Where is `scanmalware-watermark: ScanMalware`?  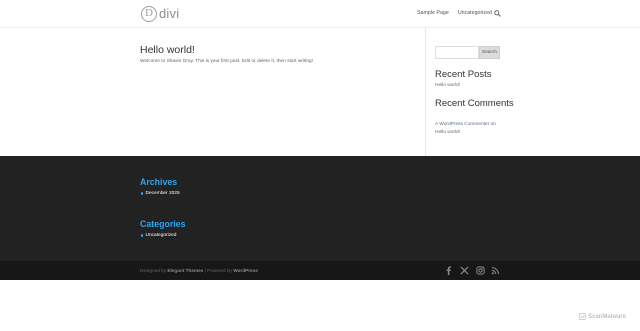
scanmalware-watermark: ScanMalware is located at coordinates (602, 316).